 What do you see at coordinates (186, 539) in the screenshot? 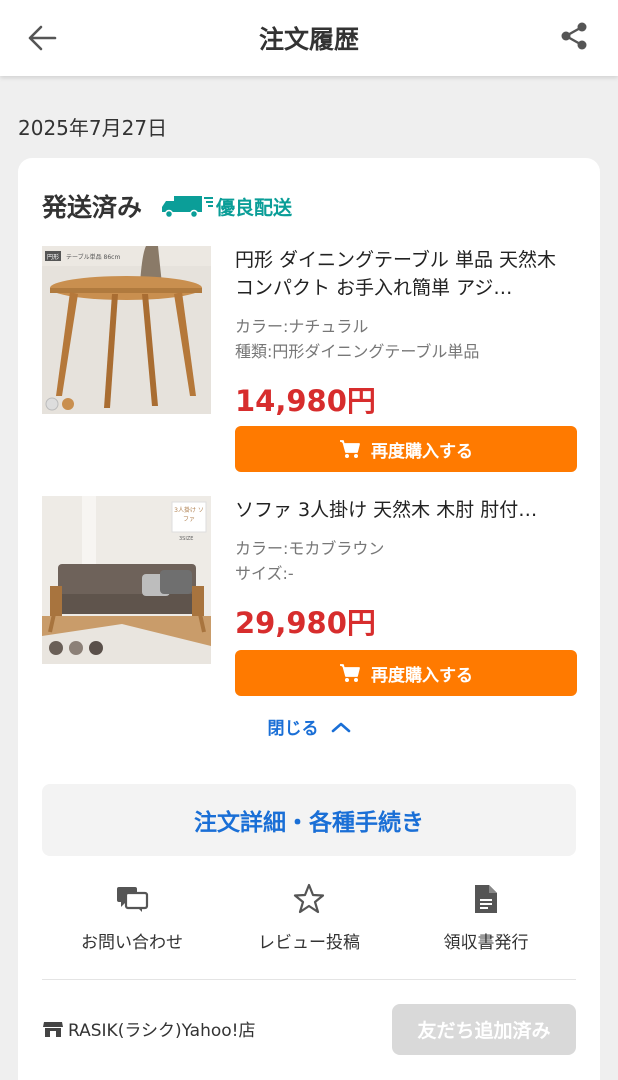
I see `thumb-caption: 3SIZE` at bounding box center [186, 539].